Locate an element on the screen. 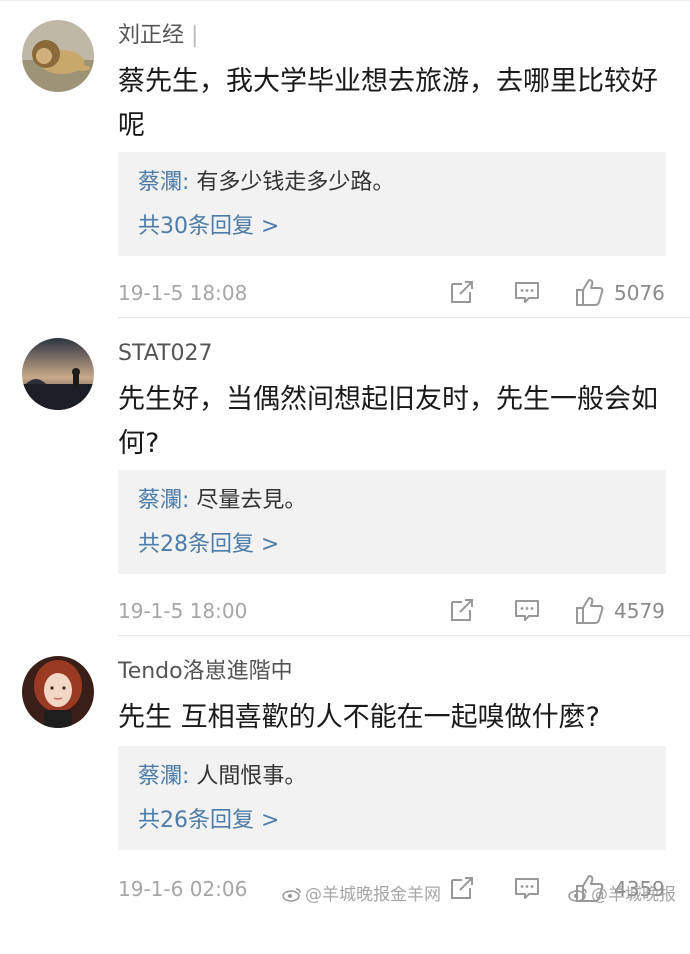  timestamp: 19-1-5 18:00 is located at coordinates (183, 611).